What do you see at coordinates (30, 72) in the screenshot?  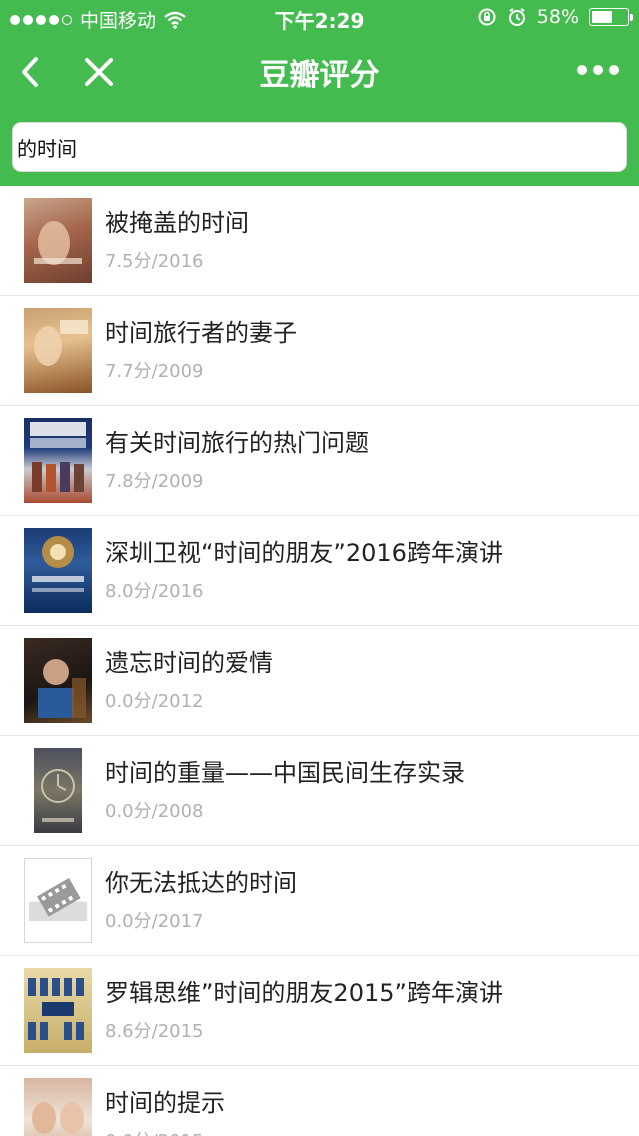 I see `chevron-left-icon` at bounding box center [30, 72].